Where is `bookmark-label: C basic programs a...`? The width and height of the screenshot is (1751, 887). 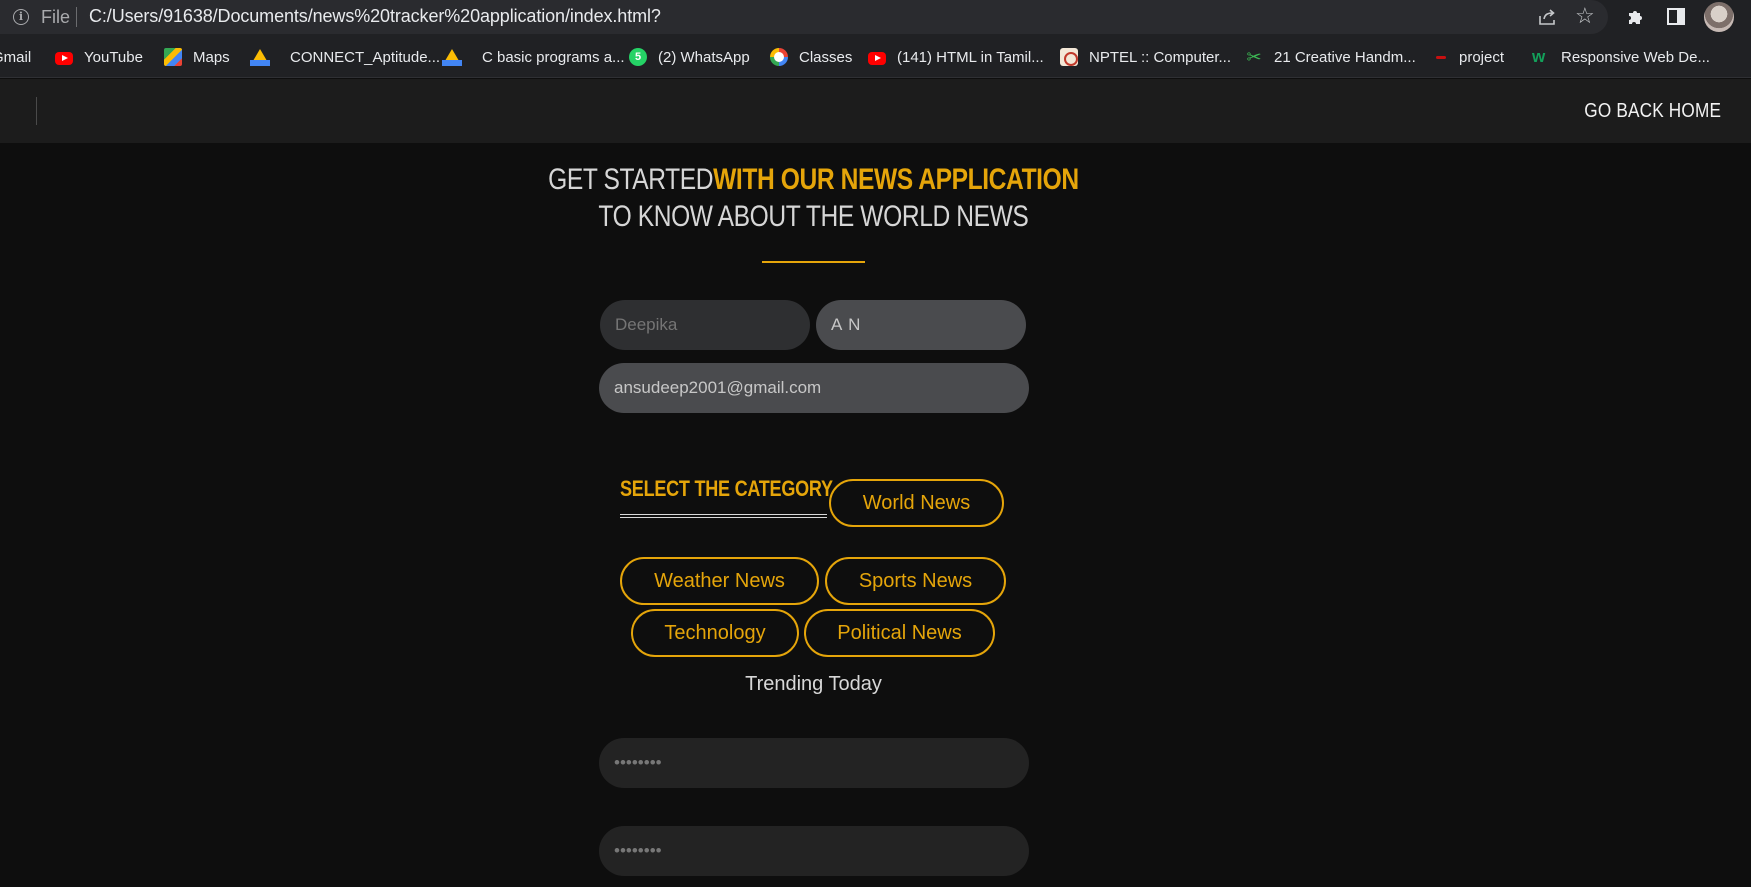 bookmark-label: C basic programs a... is located at coordinates (553, 57).